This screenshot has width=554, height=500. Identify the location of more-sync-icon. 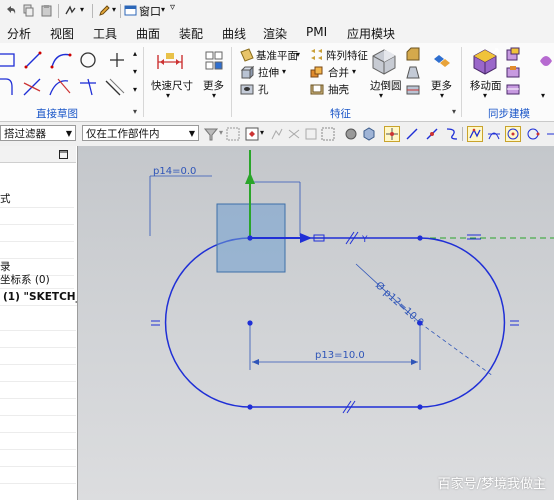
(546, 61).